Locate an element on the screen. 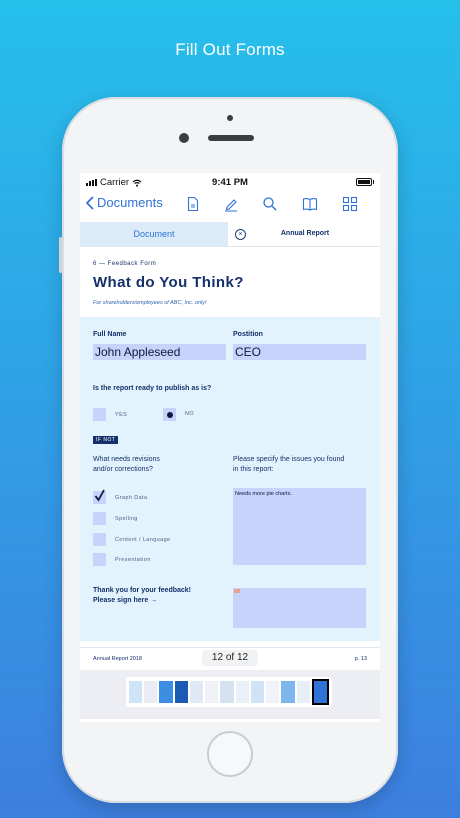  page-thumbnail-selected is located at coordinates (320, 692).